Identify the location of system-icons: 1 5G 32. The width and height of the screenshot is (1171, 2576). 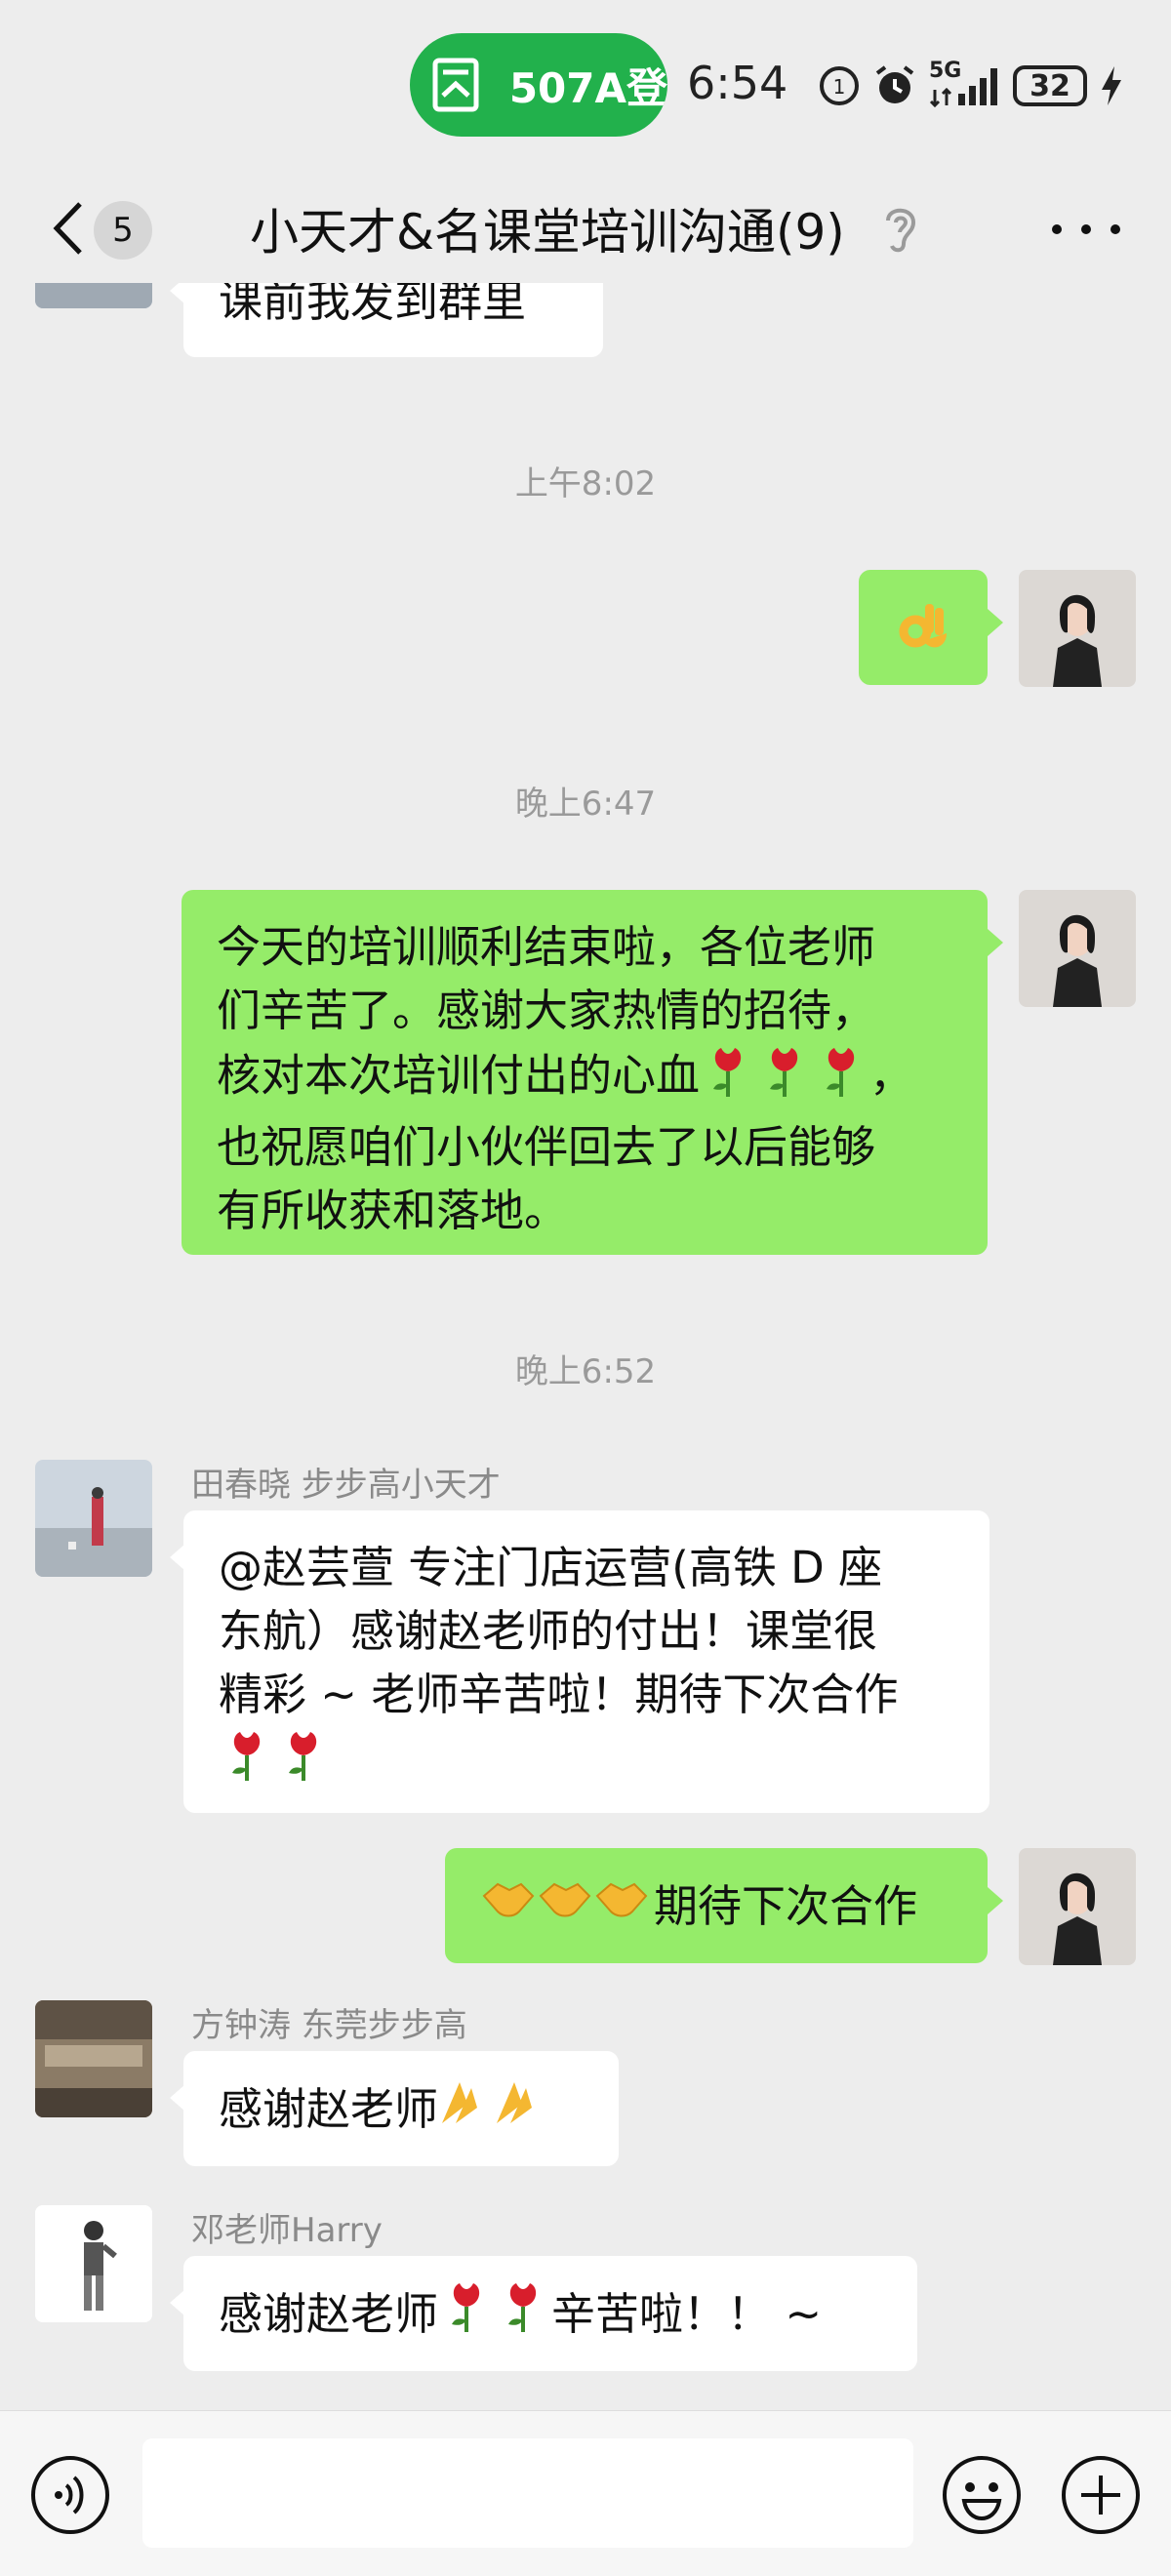
(971, 86).